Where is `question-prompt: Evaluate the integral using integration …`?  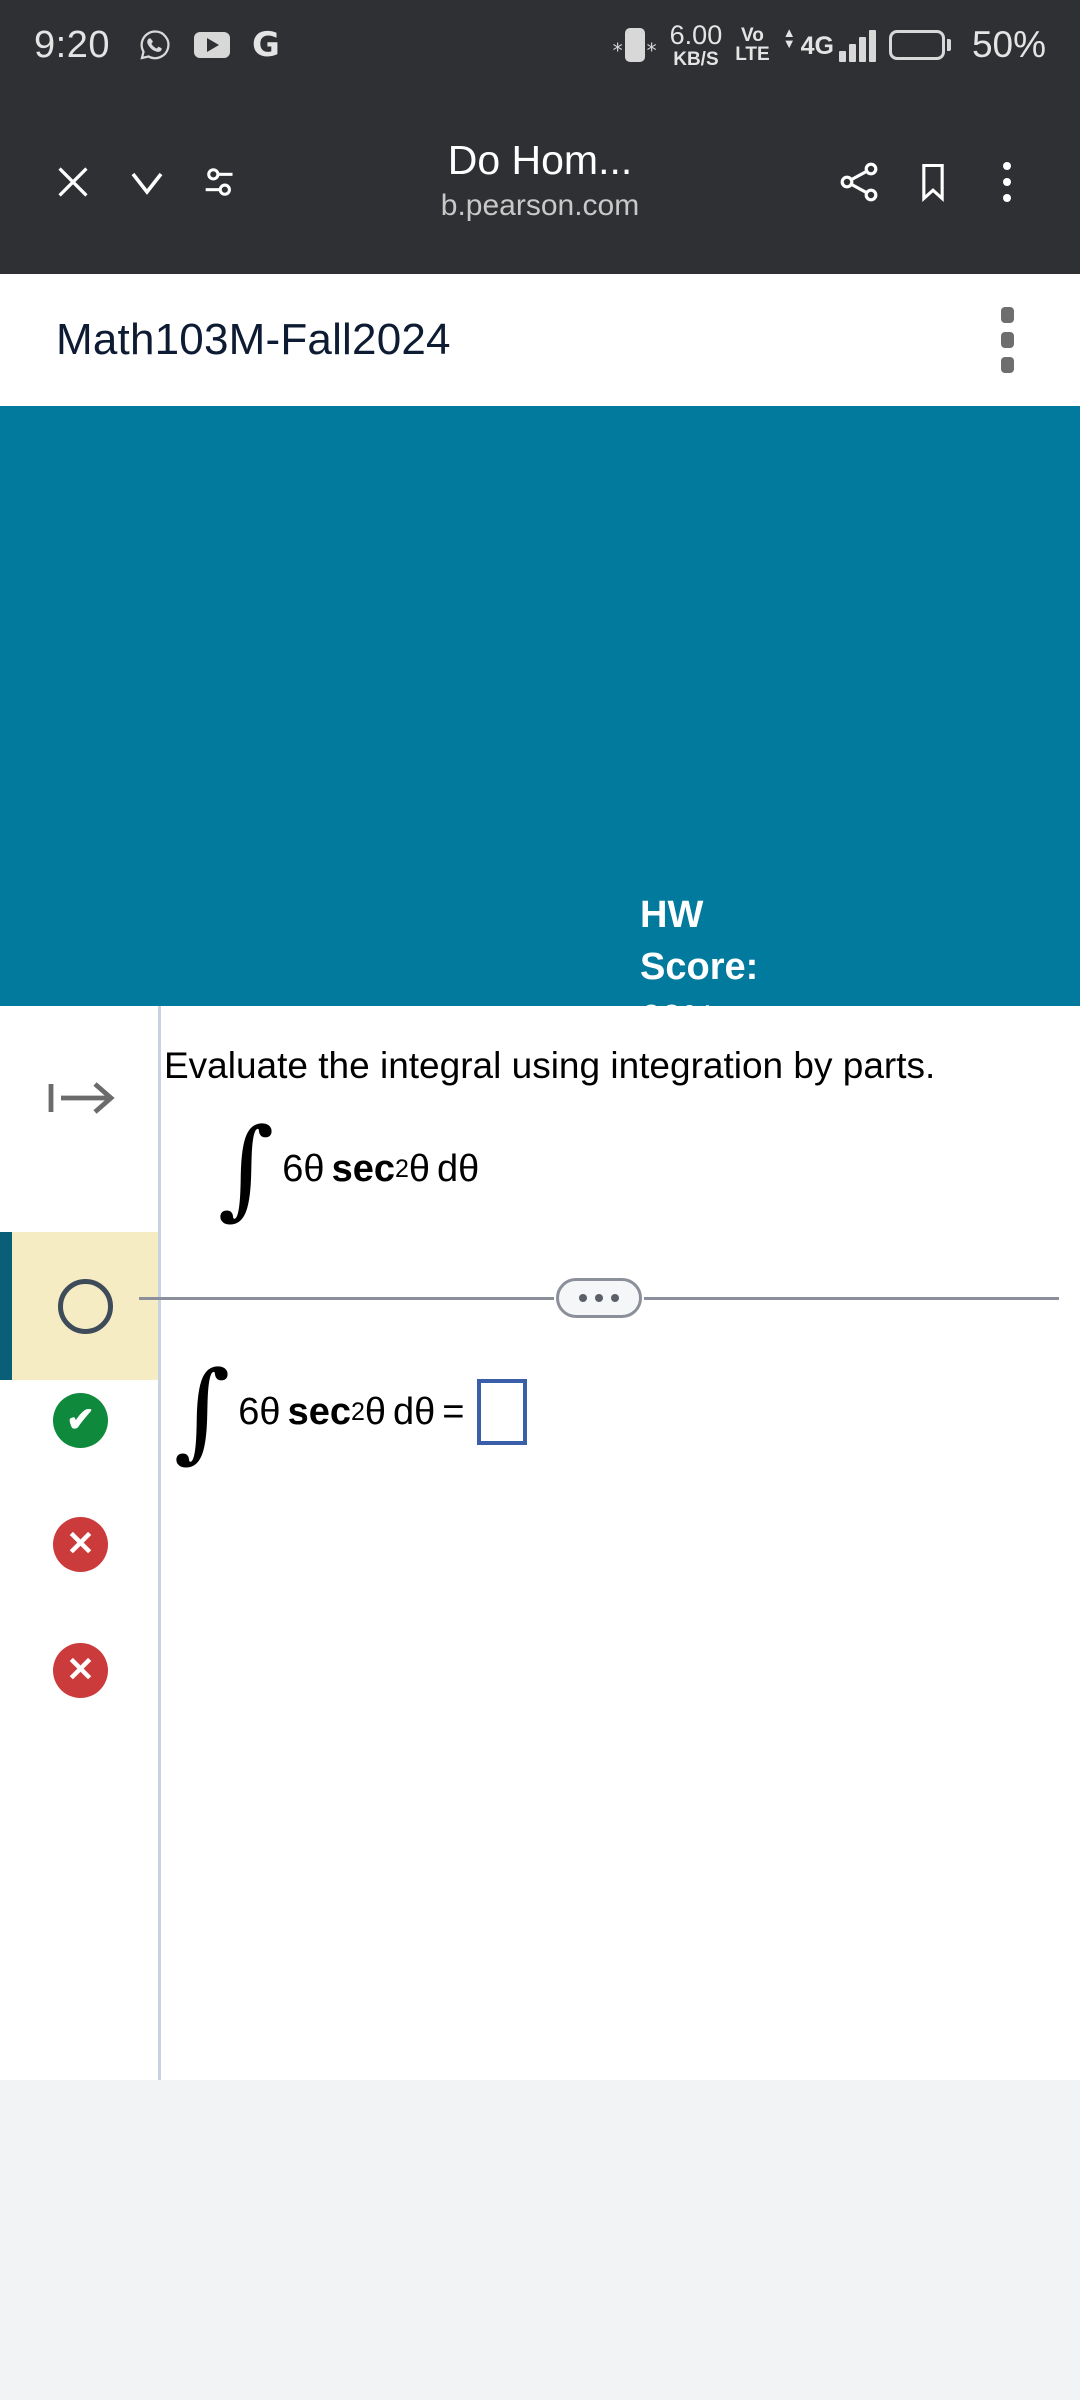
question-prompt: Evaluate the integral using integration … is located at coordinates (550, 1065).